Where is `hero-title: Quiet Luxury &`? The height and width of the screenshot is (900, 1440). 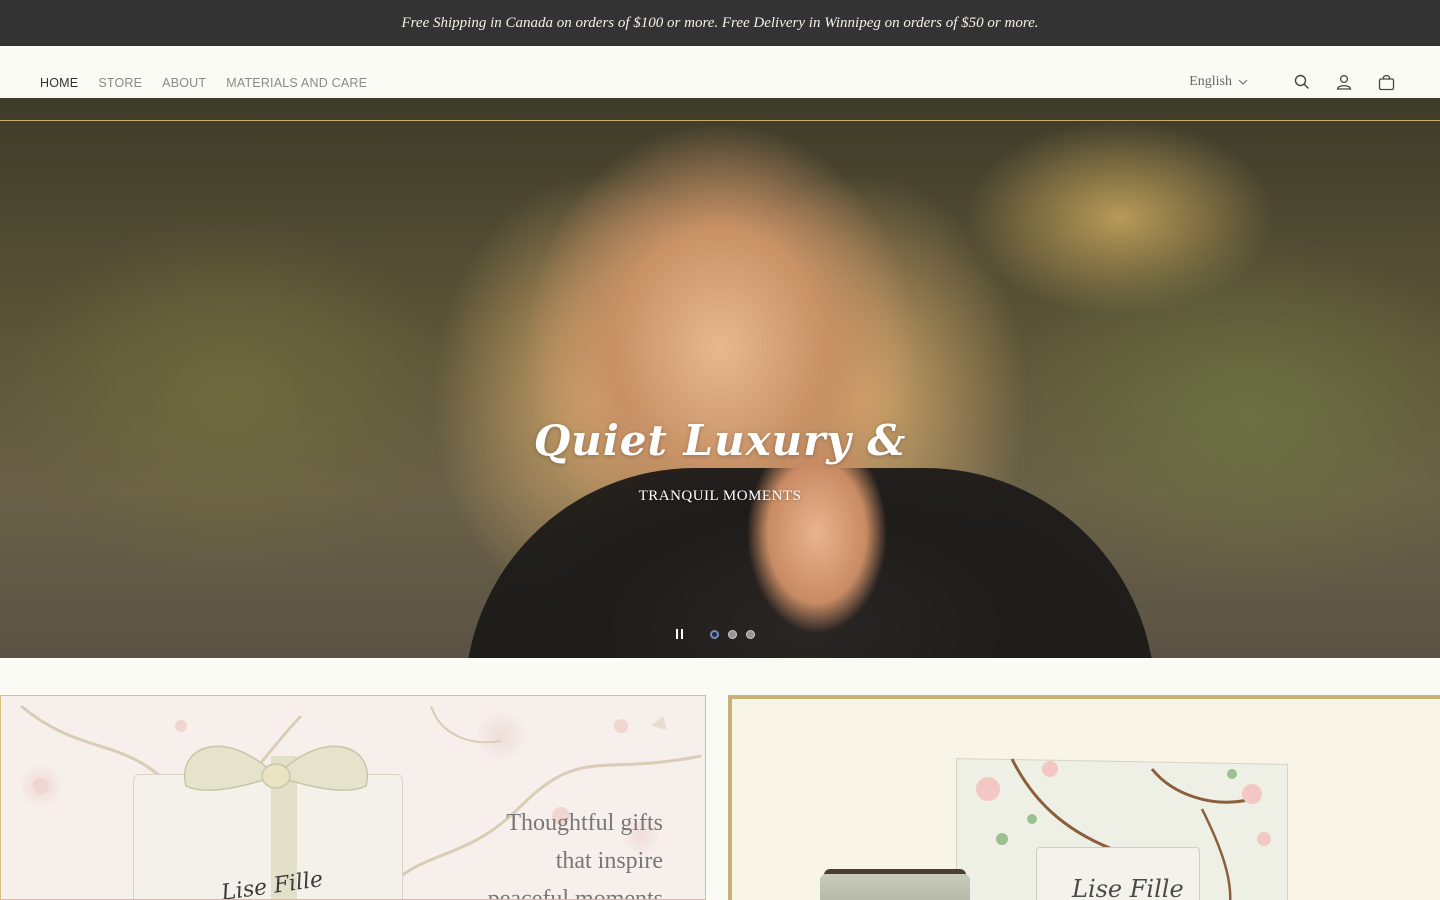
hero-title: Quiet Luxury & is located at coordinates (720, 440).